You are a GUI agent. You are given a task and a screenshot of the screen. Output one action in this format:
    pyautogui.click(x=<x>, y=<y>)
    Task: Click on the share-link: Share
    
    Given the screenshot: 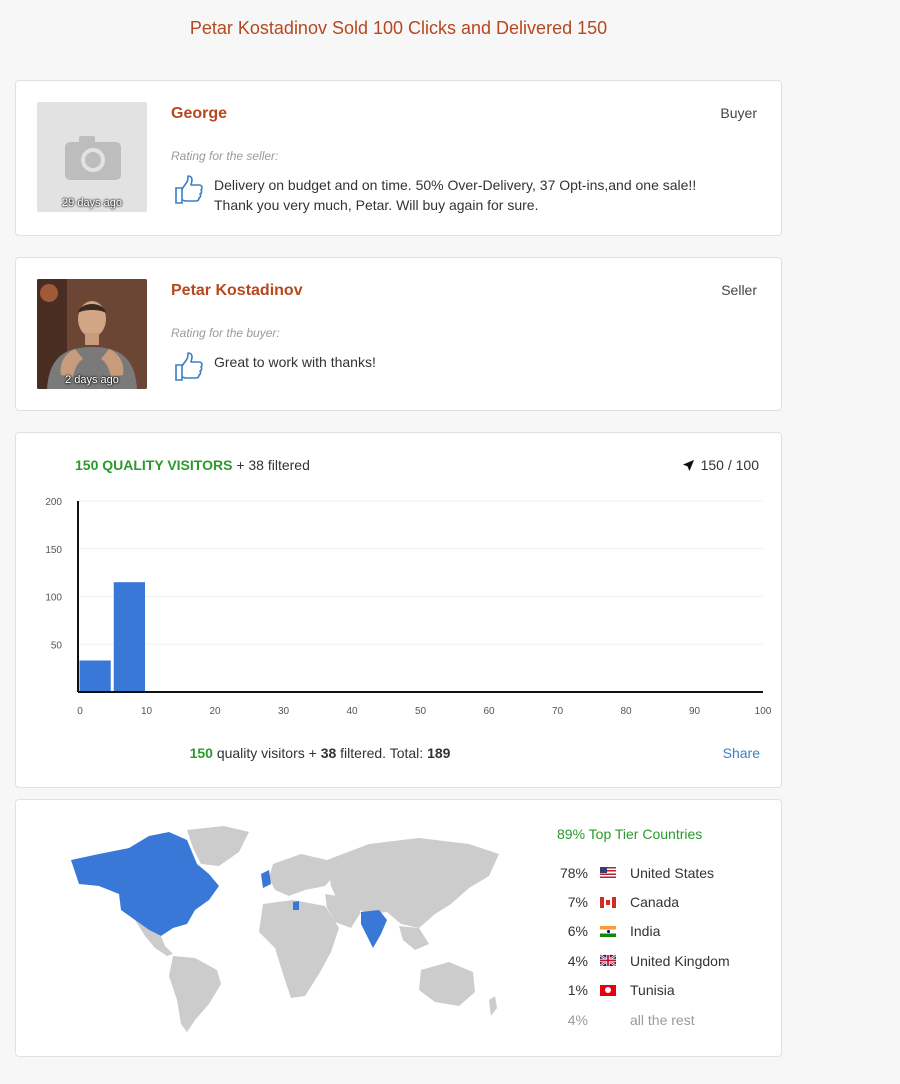 What is the action you would take?
    pyautogui.click(x=741, y=753)
    